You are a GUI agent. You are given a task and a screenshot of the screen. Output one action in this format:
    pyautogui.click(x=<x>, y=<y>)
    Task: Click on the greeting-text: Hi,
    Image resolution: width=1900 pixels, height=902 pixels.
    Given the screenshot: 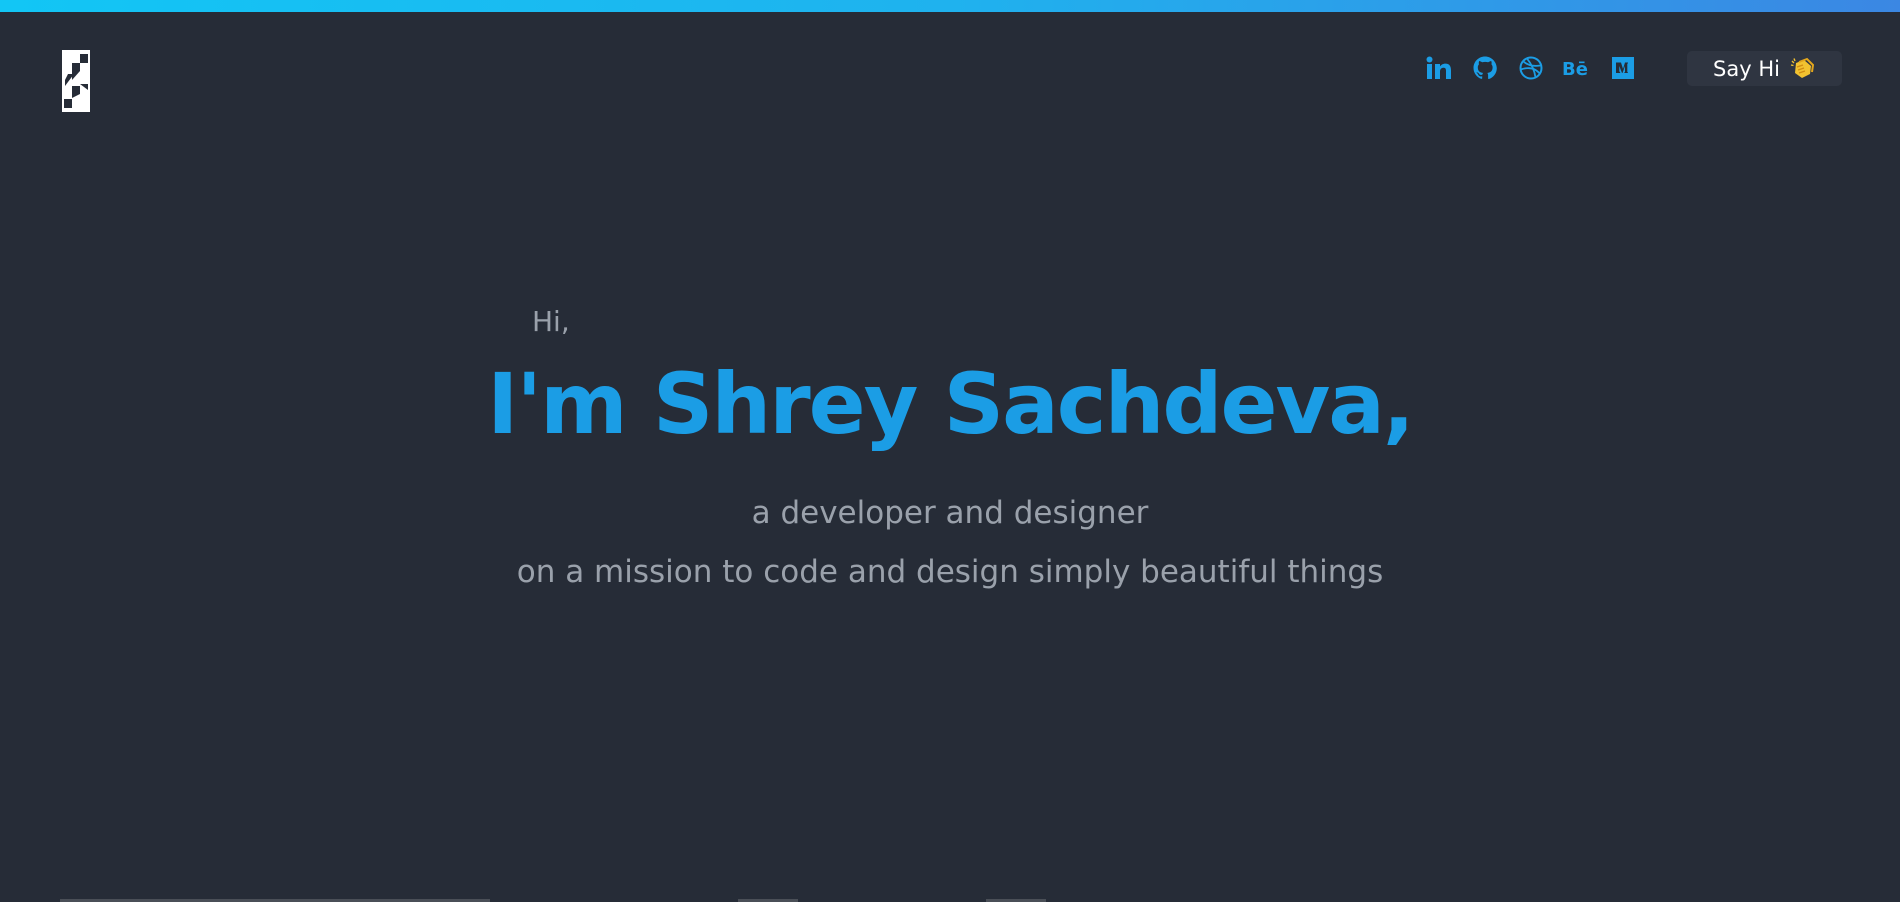 What is the action you would take?
    pyautogui.click(x=551, y=321)
    